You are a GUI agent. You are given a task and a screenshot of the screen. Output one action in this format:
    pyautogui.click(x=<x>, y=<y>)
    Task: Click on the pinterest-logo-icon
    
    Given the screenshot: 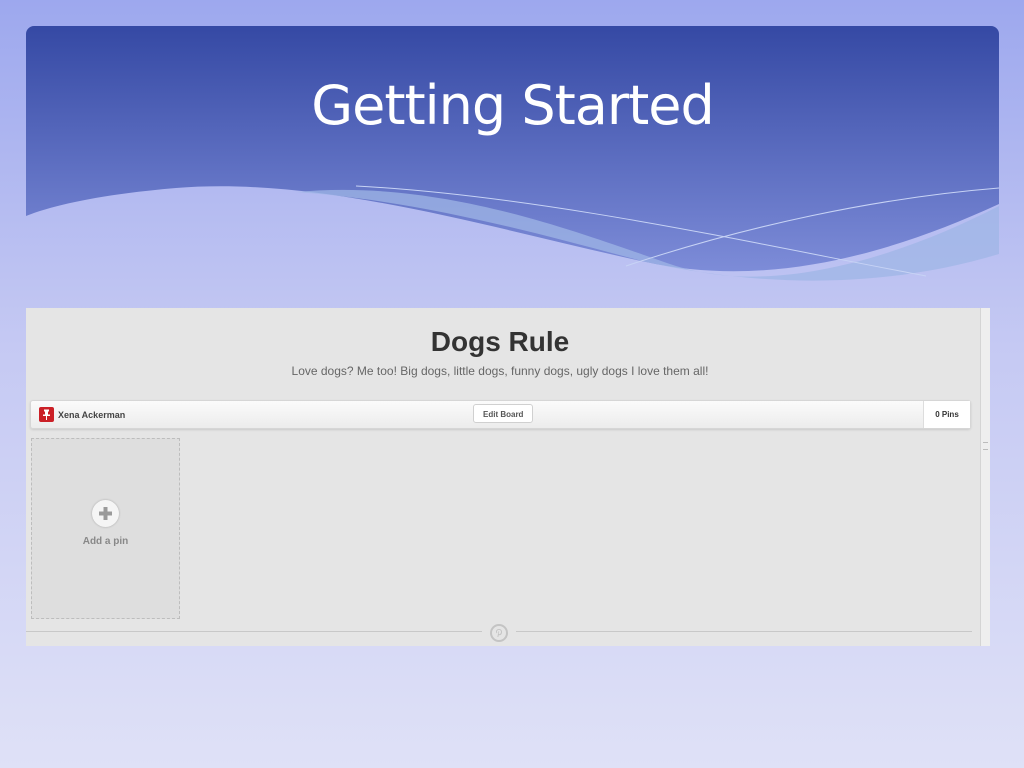 What is the action you would take?
    pyautogui.click(x=499, y=633)
    